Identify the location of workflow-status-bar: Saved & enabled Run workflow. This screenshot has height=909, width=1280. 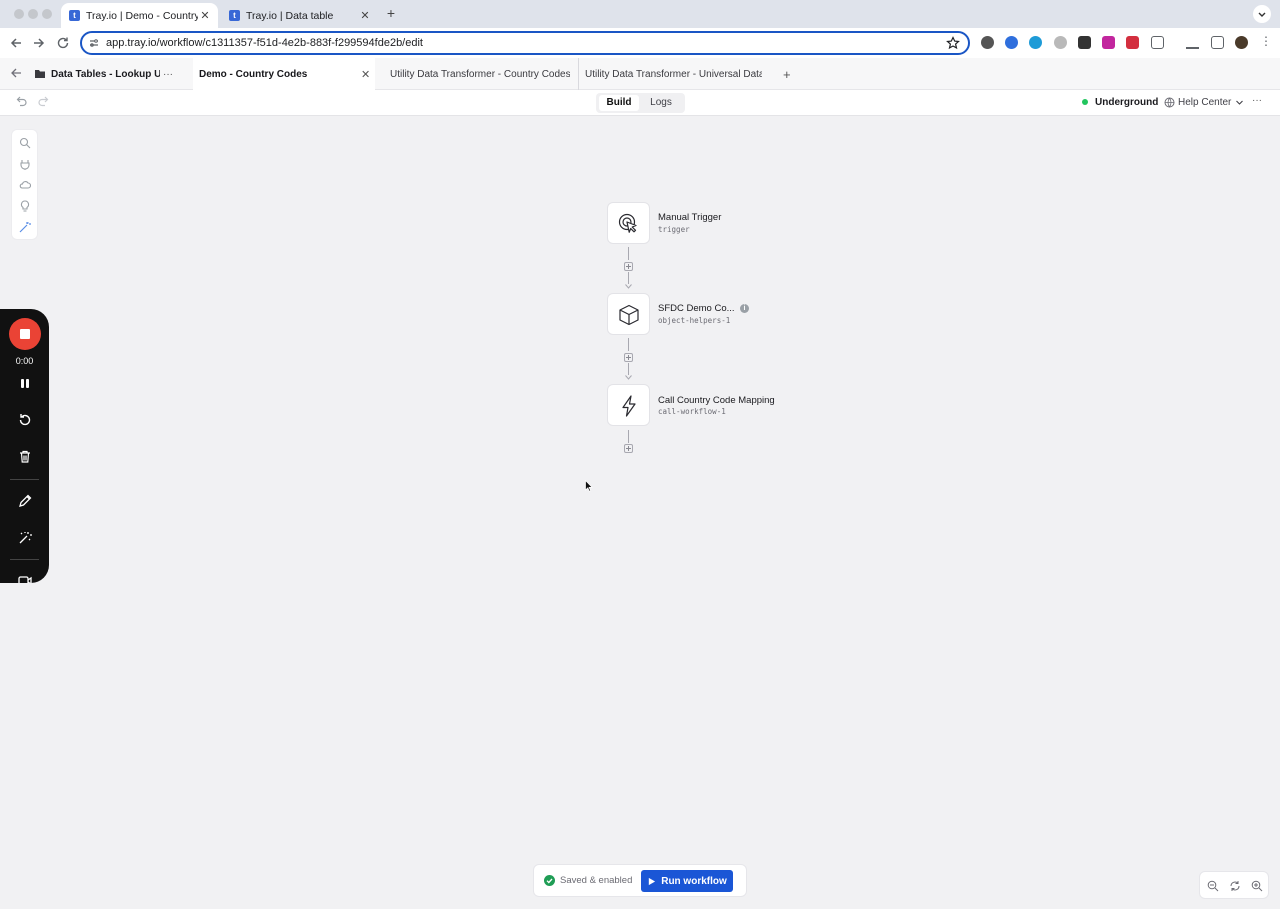
(640, 880).